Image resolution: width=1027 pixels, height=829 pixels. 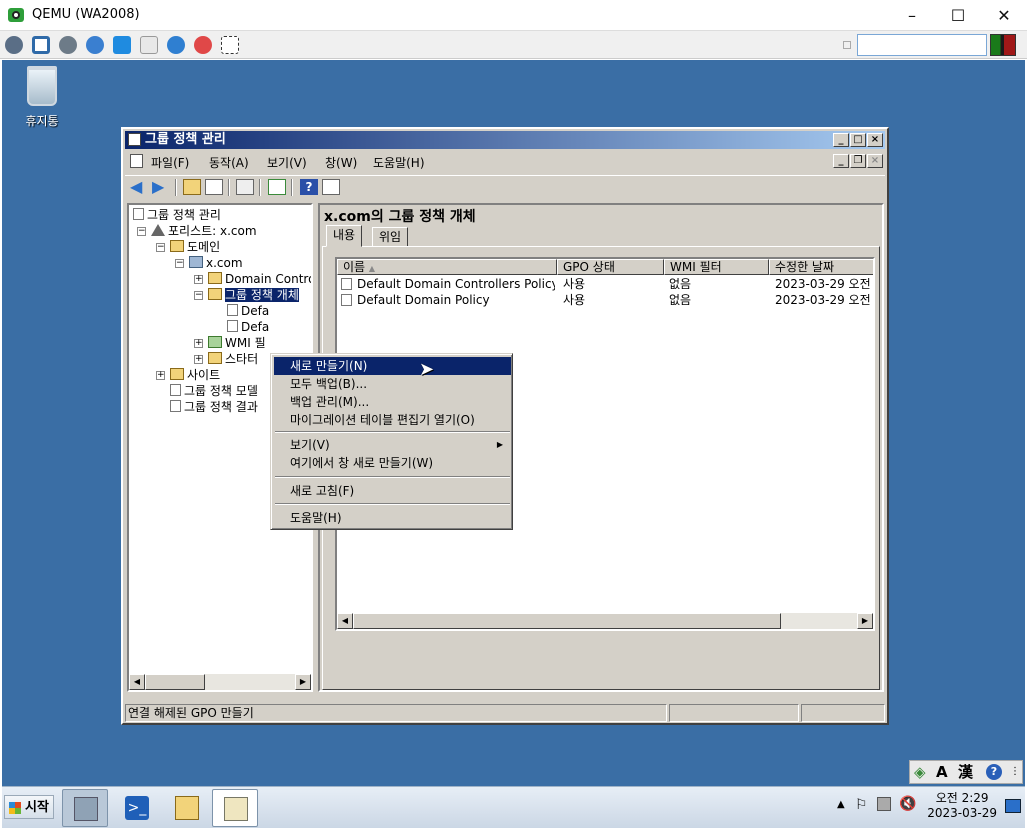 What do you see at coordinates (14, 45) in the screenshot?
I see `settings-icon` at bounding box center [14, 45].